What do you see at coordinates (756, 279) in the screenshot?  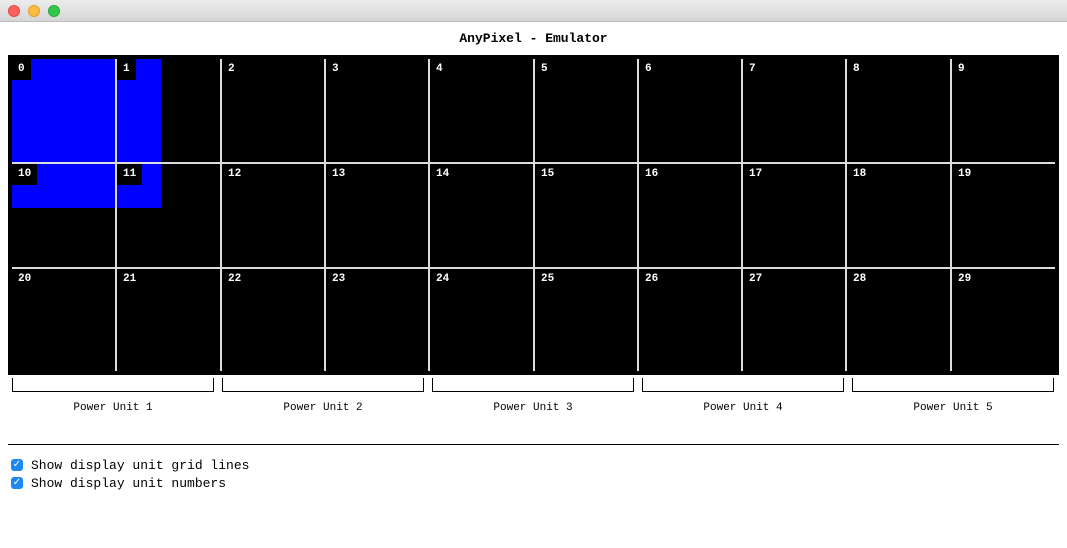 I see `display-unit-number: 27` at bounding box center [756, 279].